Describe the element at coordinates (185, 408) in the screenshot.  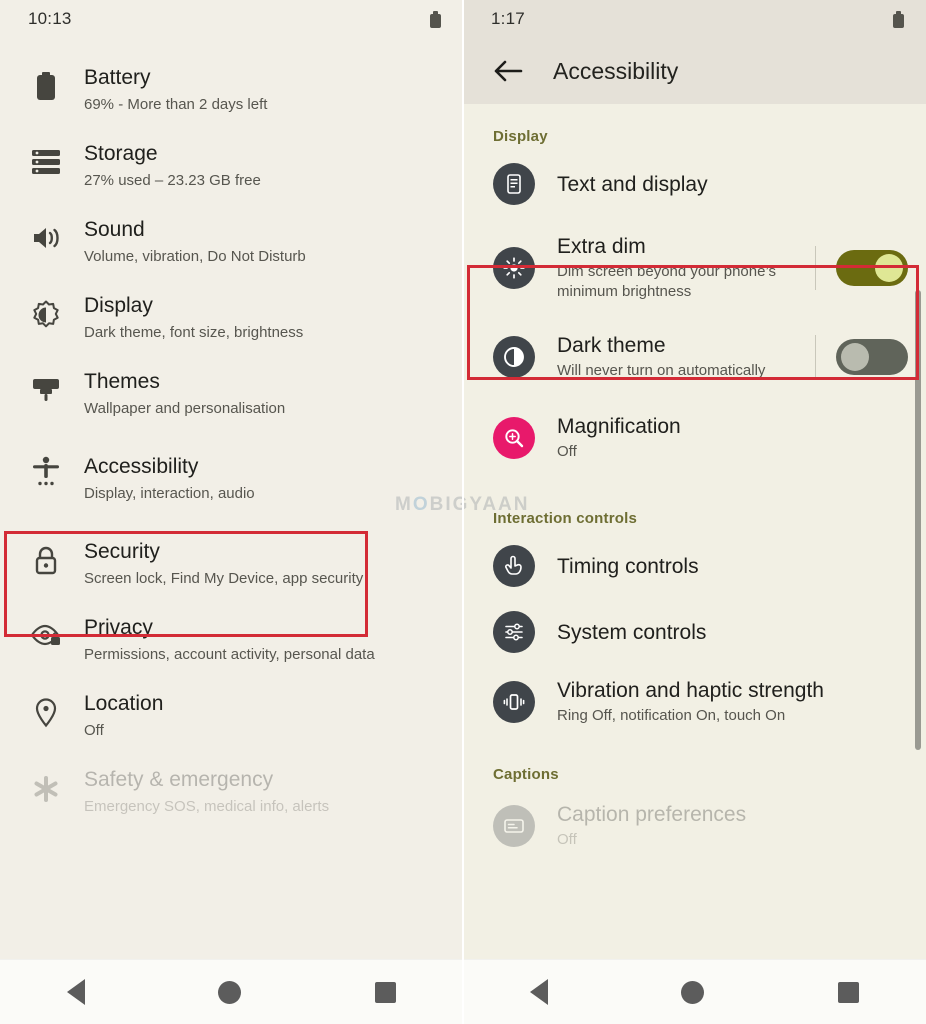
I see `settings-row-subtitle: Wallpaper and personalisation` at that location.